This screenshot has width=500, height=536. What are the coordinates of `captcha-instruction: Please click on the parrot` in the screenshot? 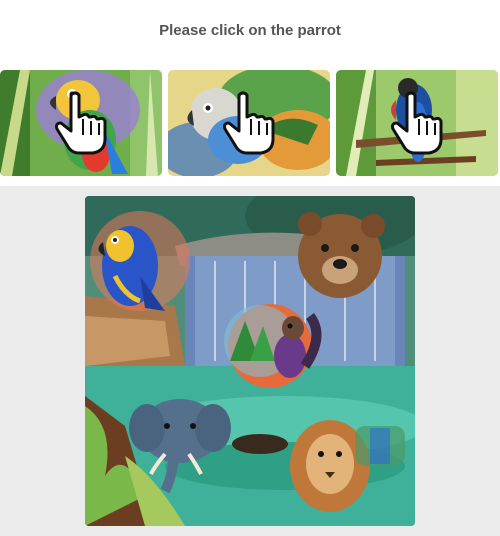 It's located at (250, 30).